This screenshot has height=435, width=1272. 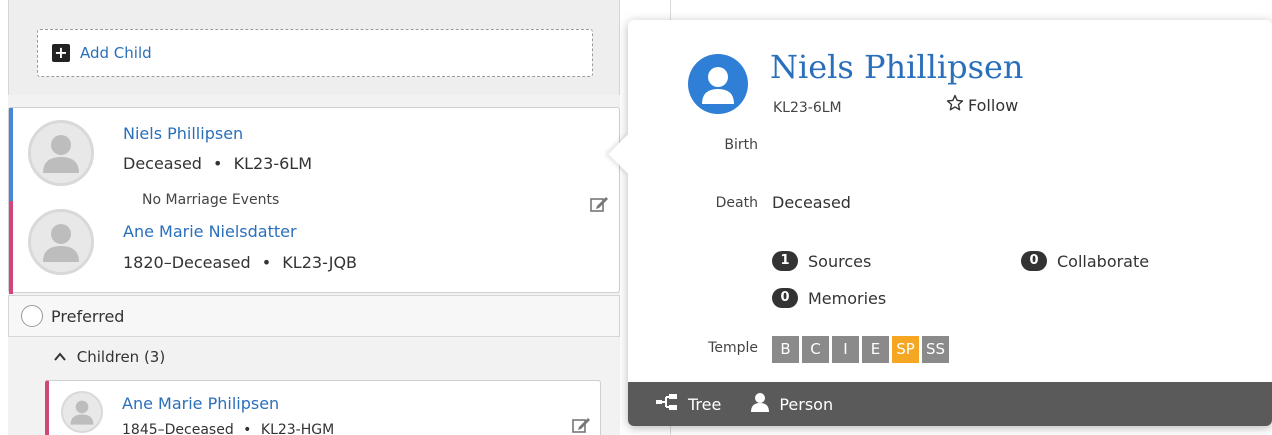 What do you see at coordinates (32, 316) in the screenshot?
I see `preferred-radio` at bounding box center [32, 316].